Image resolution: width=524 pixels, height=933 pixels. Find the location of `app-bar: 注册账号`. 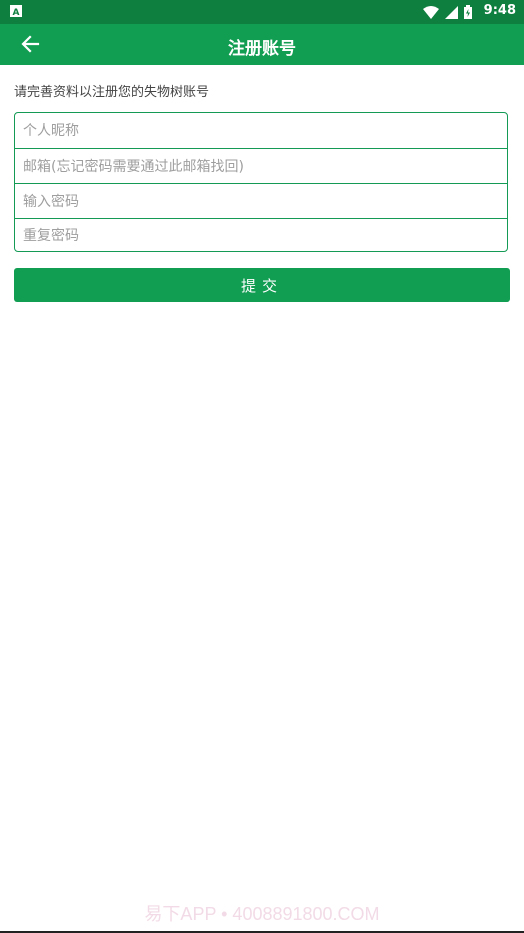

app-bar: 注册账号 is located at coordinates (262, 44).